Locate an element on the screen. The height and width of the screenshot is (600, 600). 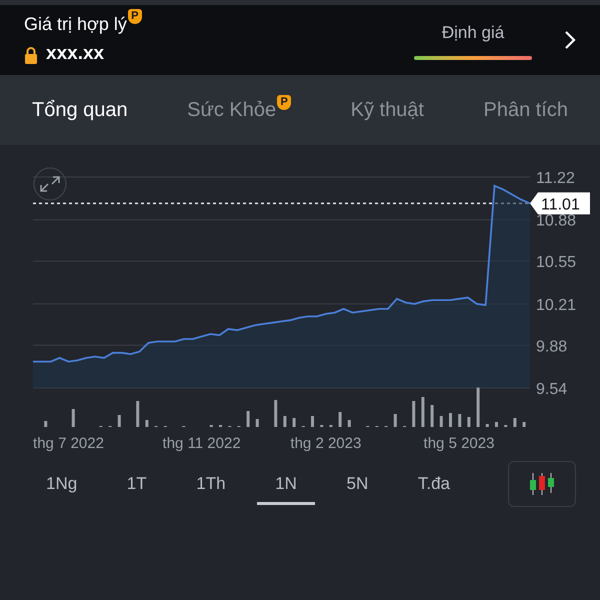
expand-icon is located at coordinates (50, 184).